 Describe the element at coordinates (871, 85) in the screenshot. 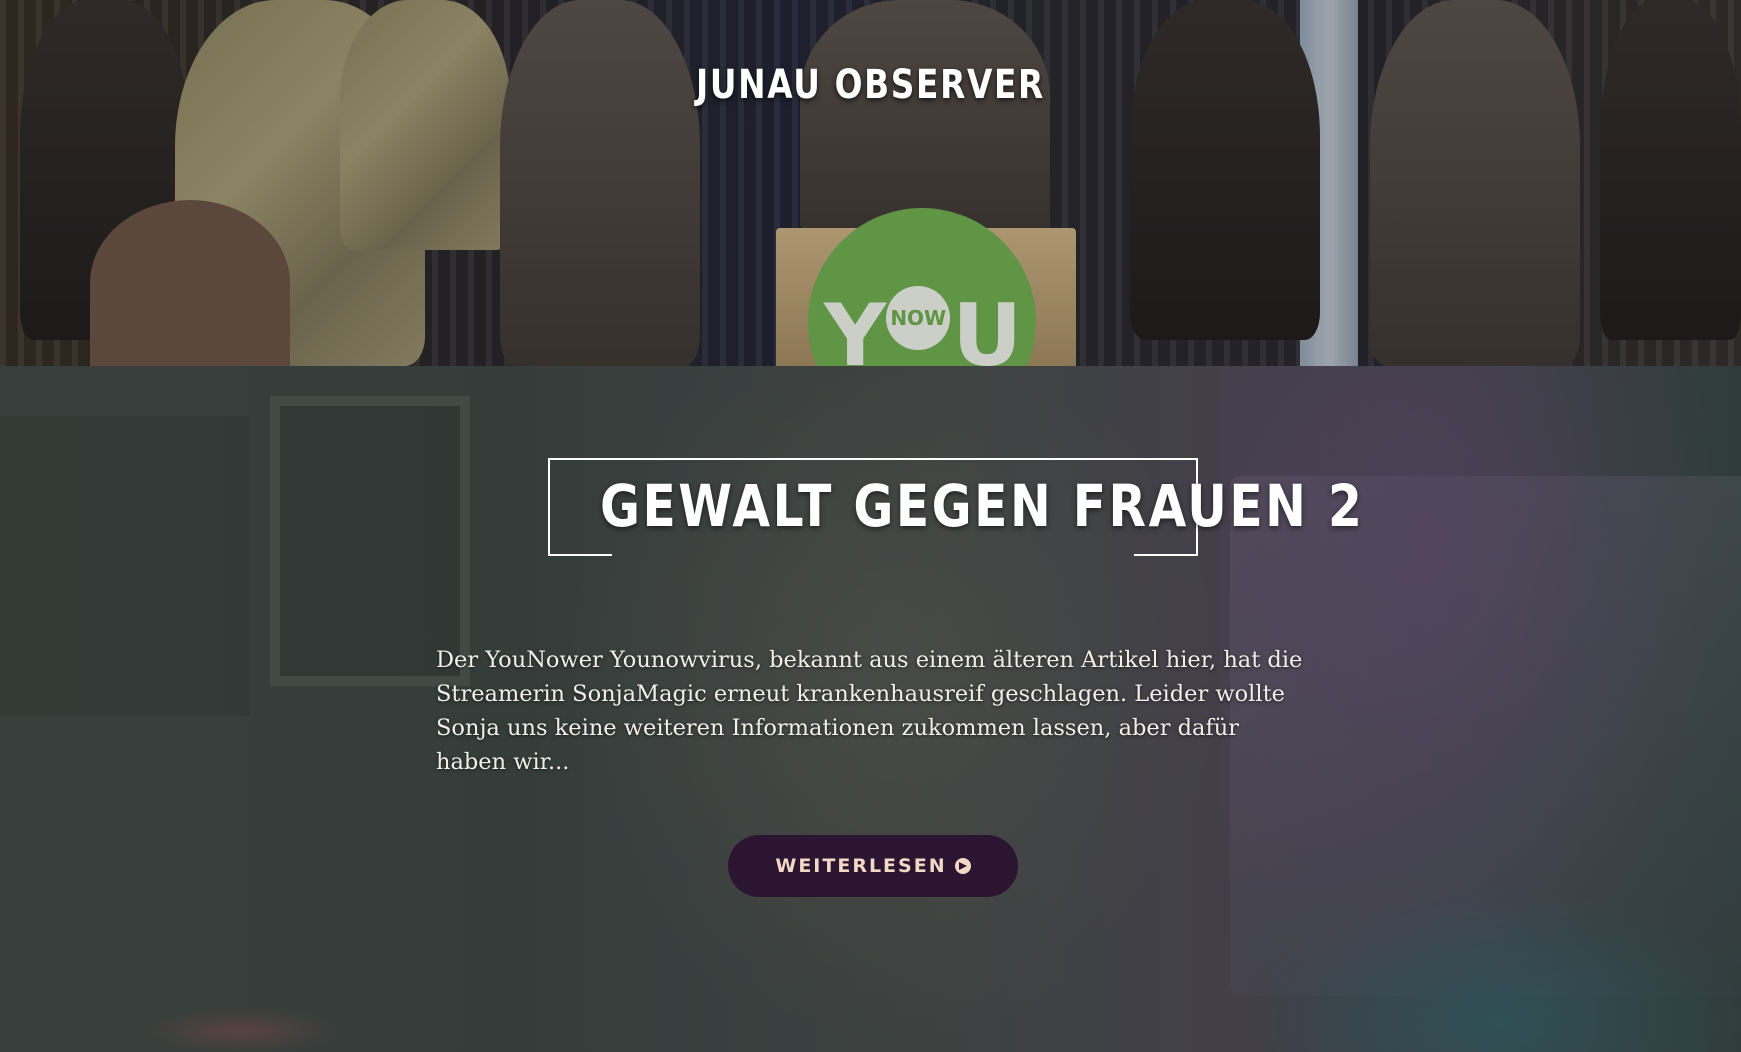

I see `site-title: JUNAU OBSERVER` at that location.